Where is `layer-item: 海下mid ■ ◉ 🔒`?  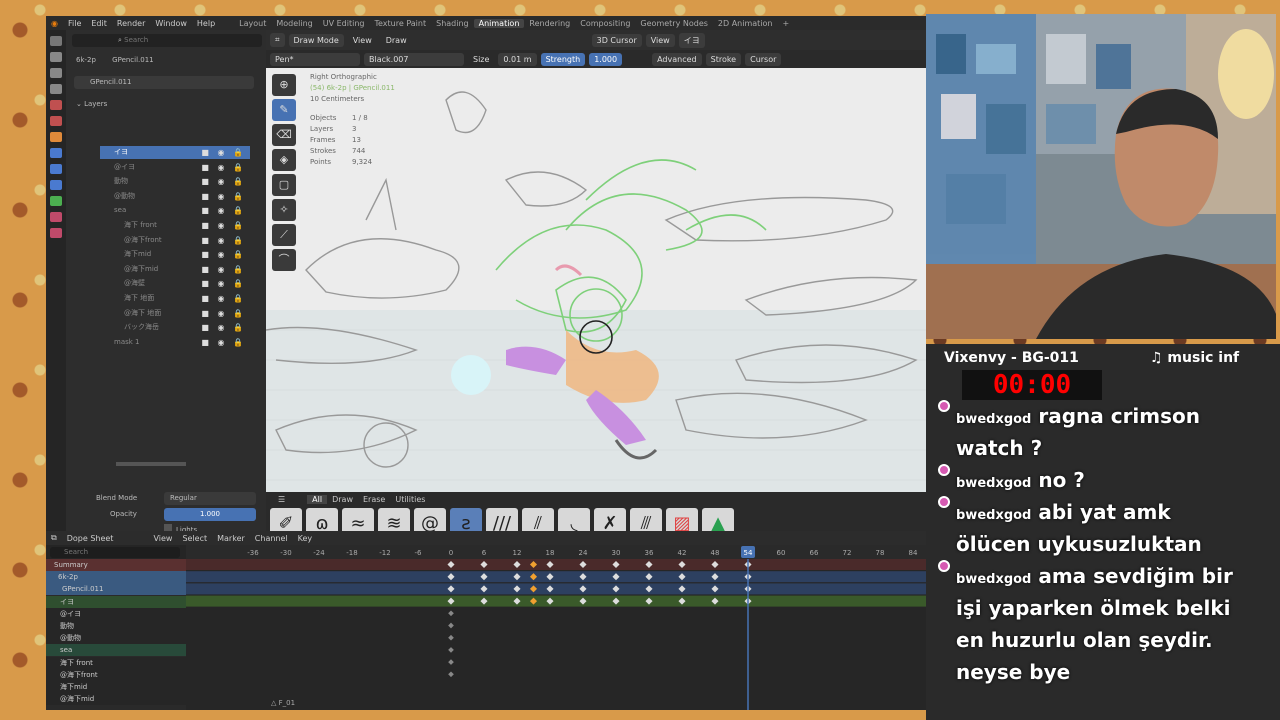 layer-item: 海下mid ■ ◉ 🔒 is located at coordinates (175, 254).